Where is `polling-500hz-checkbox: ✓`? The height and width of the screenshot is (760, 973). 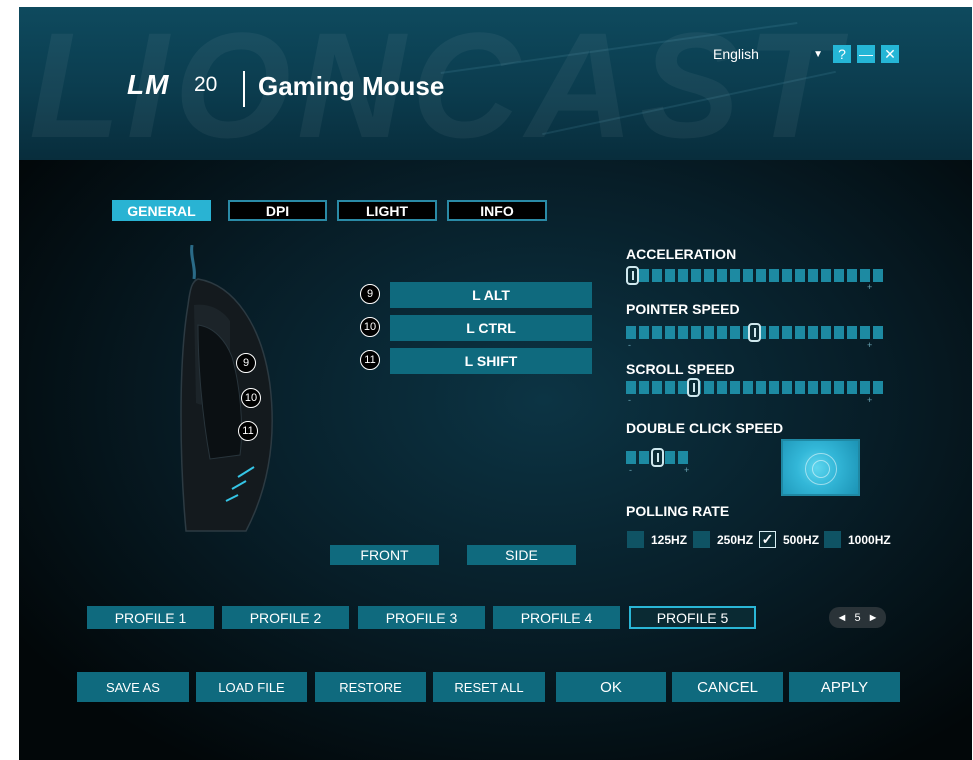
polling-500hz-checkbox: ✓ is located at coordinates (767, 539).